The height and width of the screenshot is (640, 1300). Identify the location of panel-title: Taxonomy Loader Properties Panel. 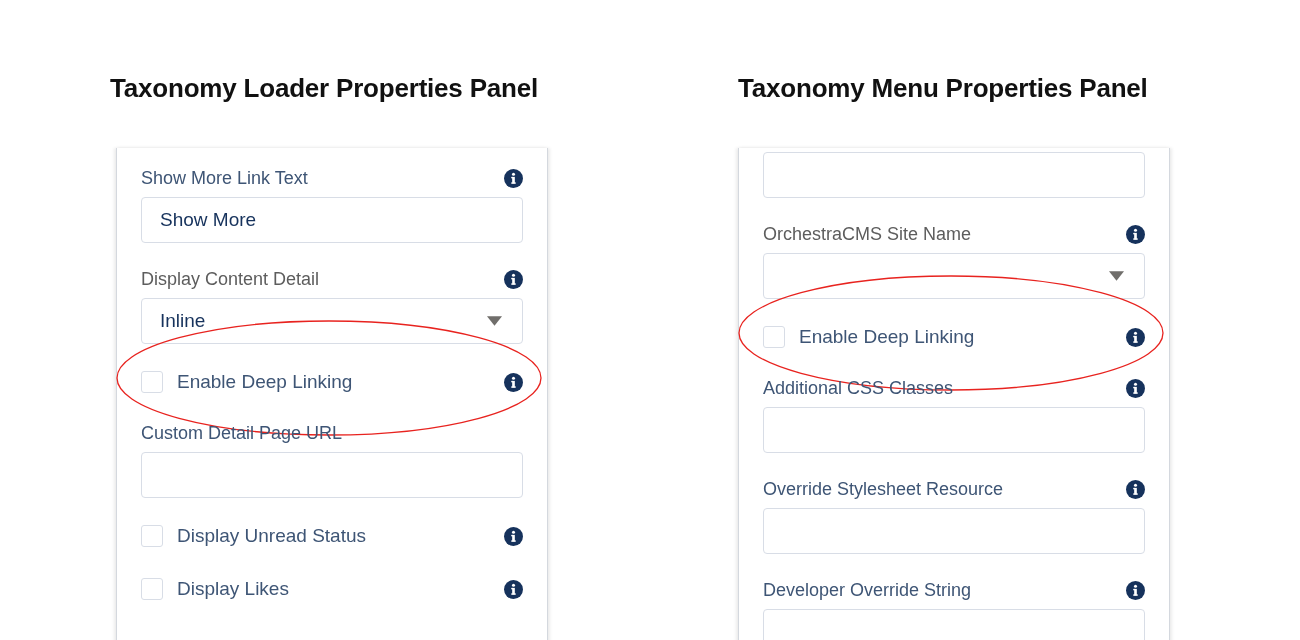
(324, 88).